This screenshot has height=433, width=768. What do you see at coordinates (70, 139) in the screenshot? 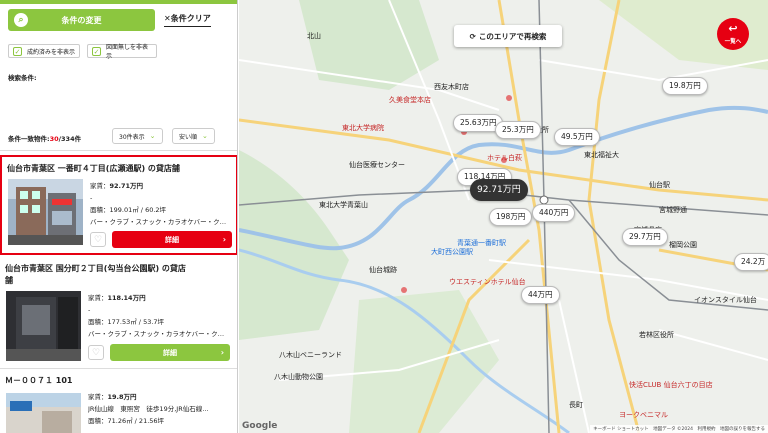
I see `hit-count-total: /334件` at bounding box center [70, 139].